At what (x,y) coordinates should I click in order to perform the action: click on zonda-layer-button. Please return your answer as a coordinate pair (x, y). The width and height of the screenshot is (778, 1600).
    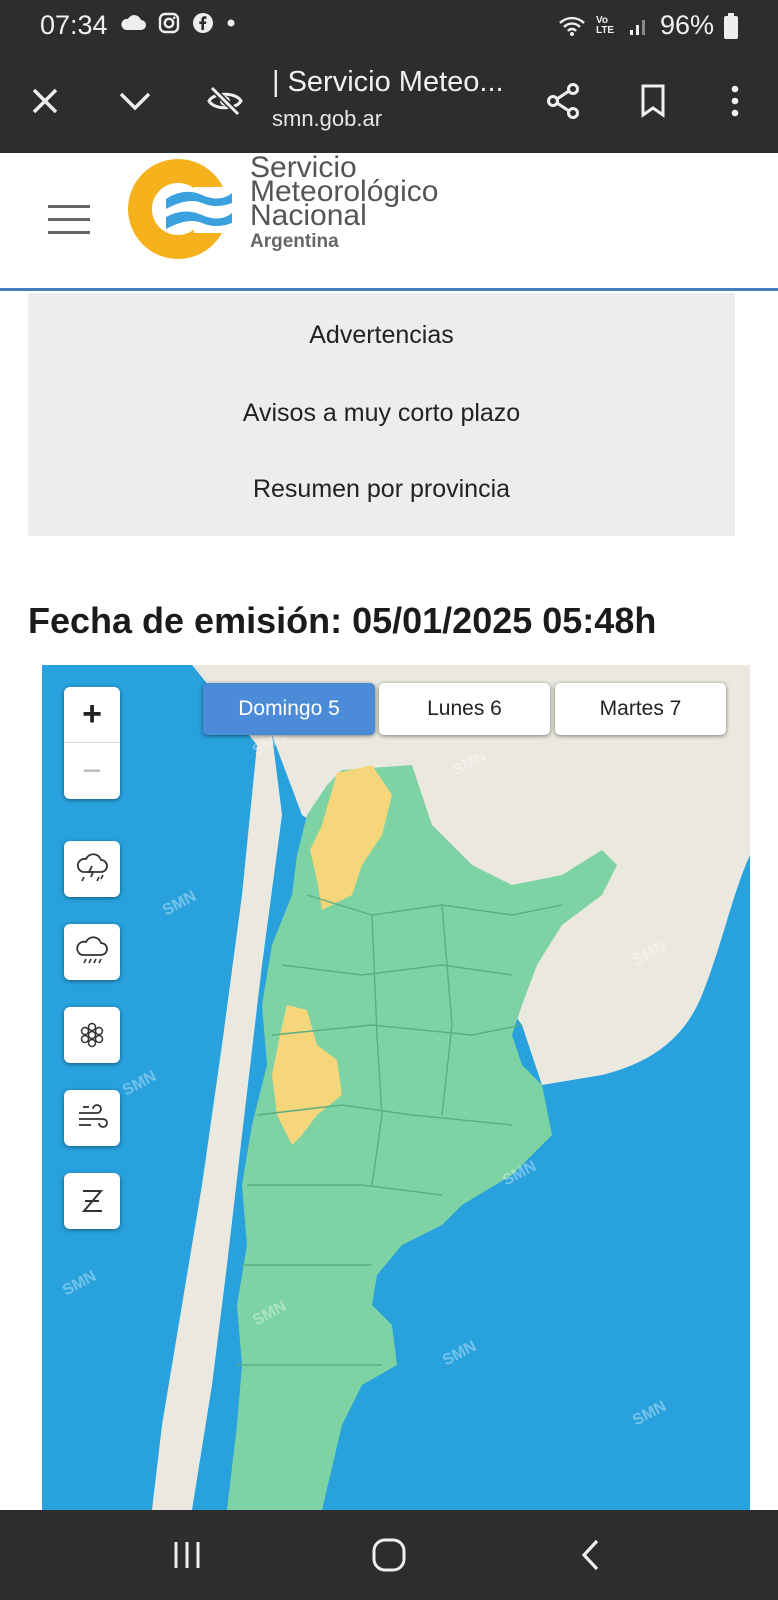
    Looking at the image, I should click on (92, 1201).